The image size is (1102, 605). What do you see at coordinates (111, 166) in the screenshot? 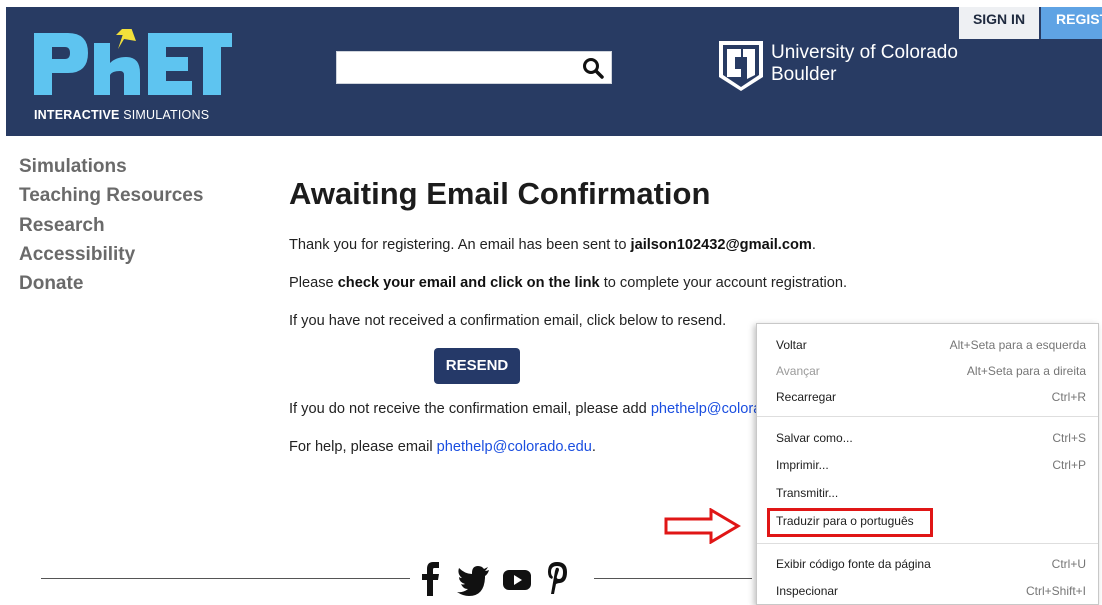
I see `sidebar-item-simulations: Simulations` at bounding box center [111, 166].